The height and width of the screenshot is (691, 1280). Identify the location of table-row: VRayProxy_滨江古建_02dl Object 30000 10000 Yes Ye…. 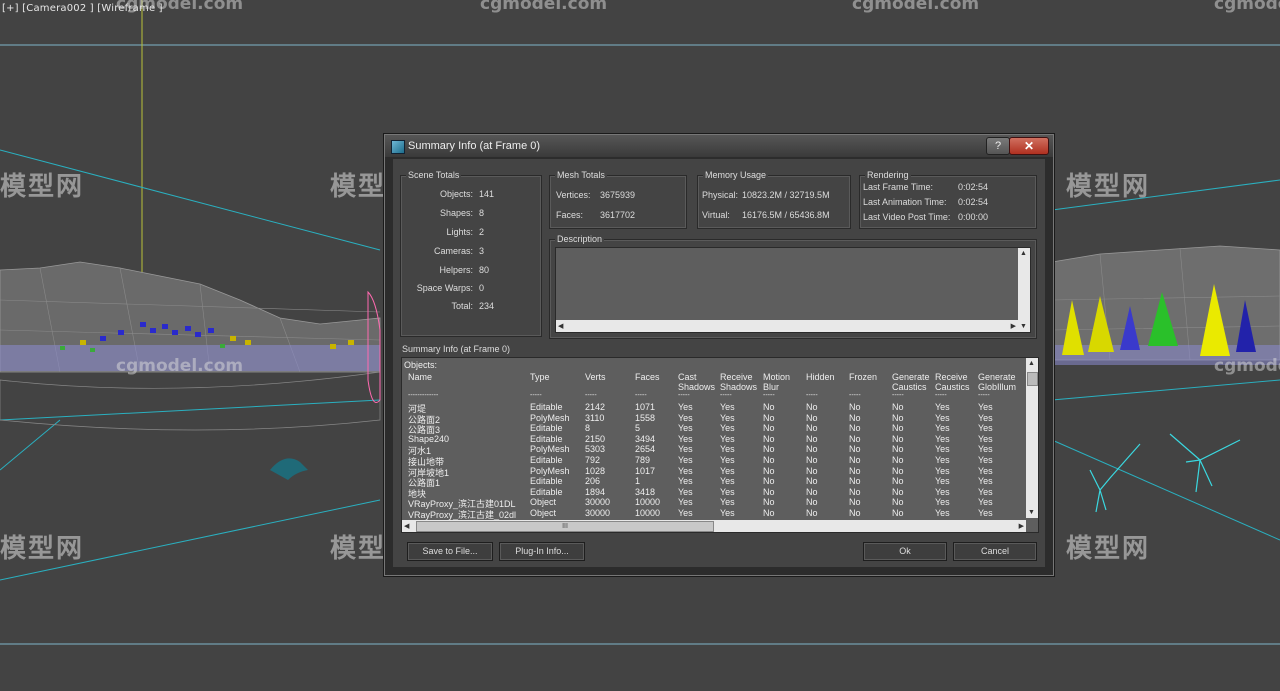
(712, 514).